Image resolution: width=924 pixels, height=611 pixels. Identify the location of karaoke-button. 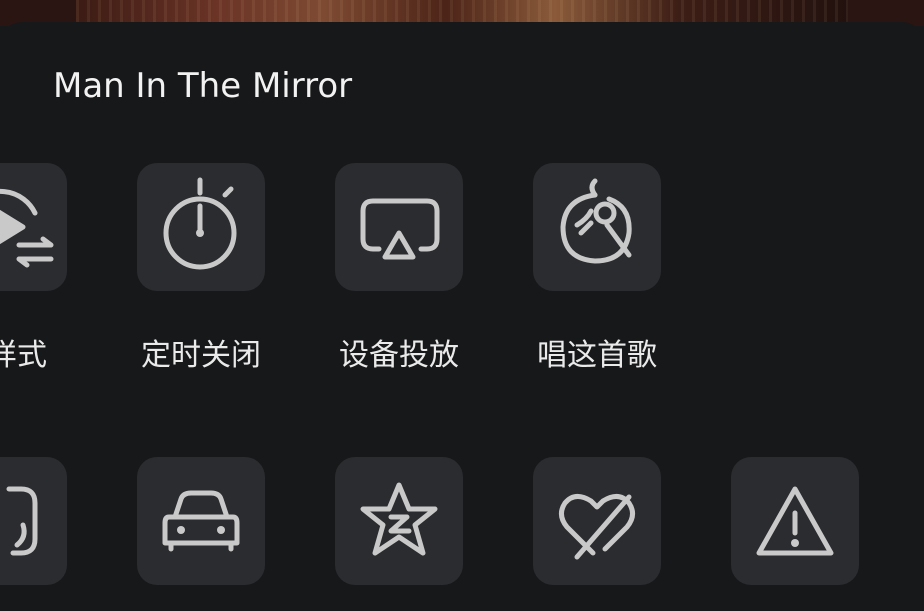
(597, 227).